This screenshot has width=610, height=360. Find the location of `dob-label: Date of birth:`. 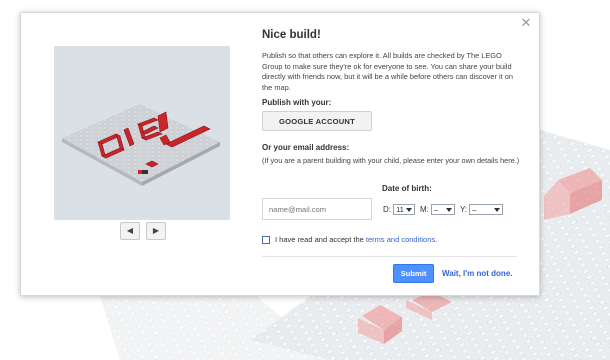

dob-label: Date of birth: is located at coordinates (407, 188).